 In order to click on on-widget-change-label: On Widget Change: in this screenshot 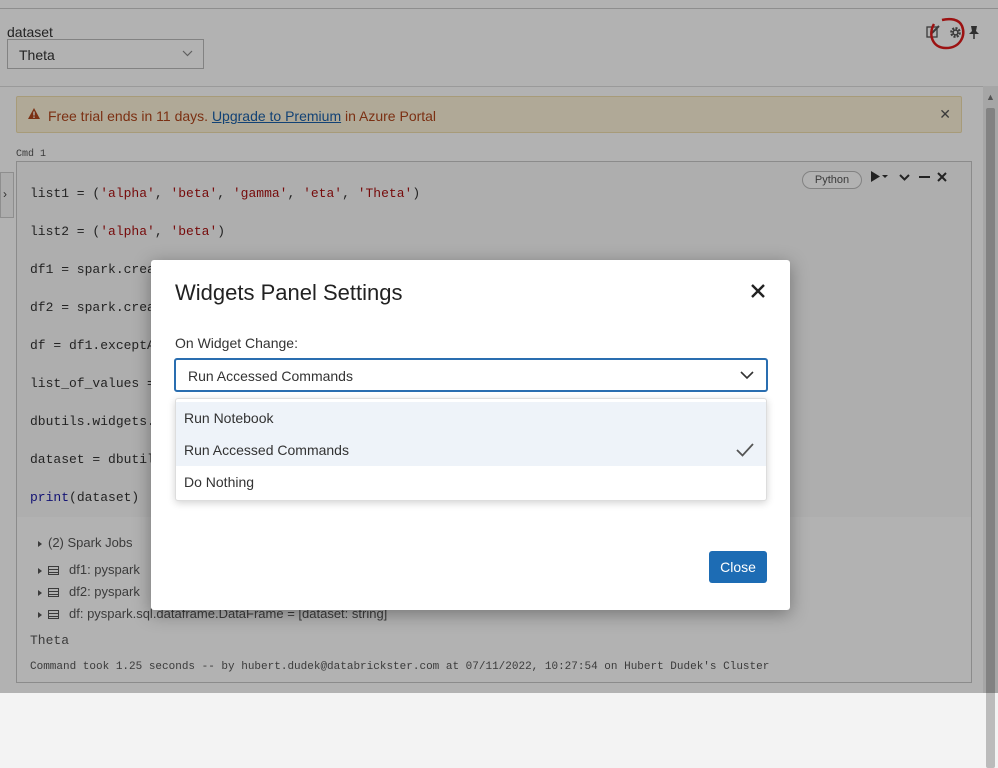, I will do `click(236, 343)`.